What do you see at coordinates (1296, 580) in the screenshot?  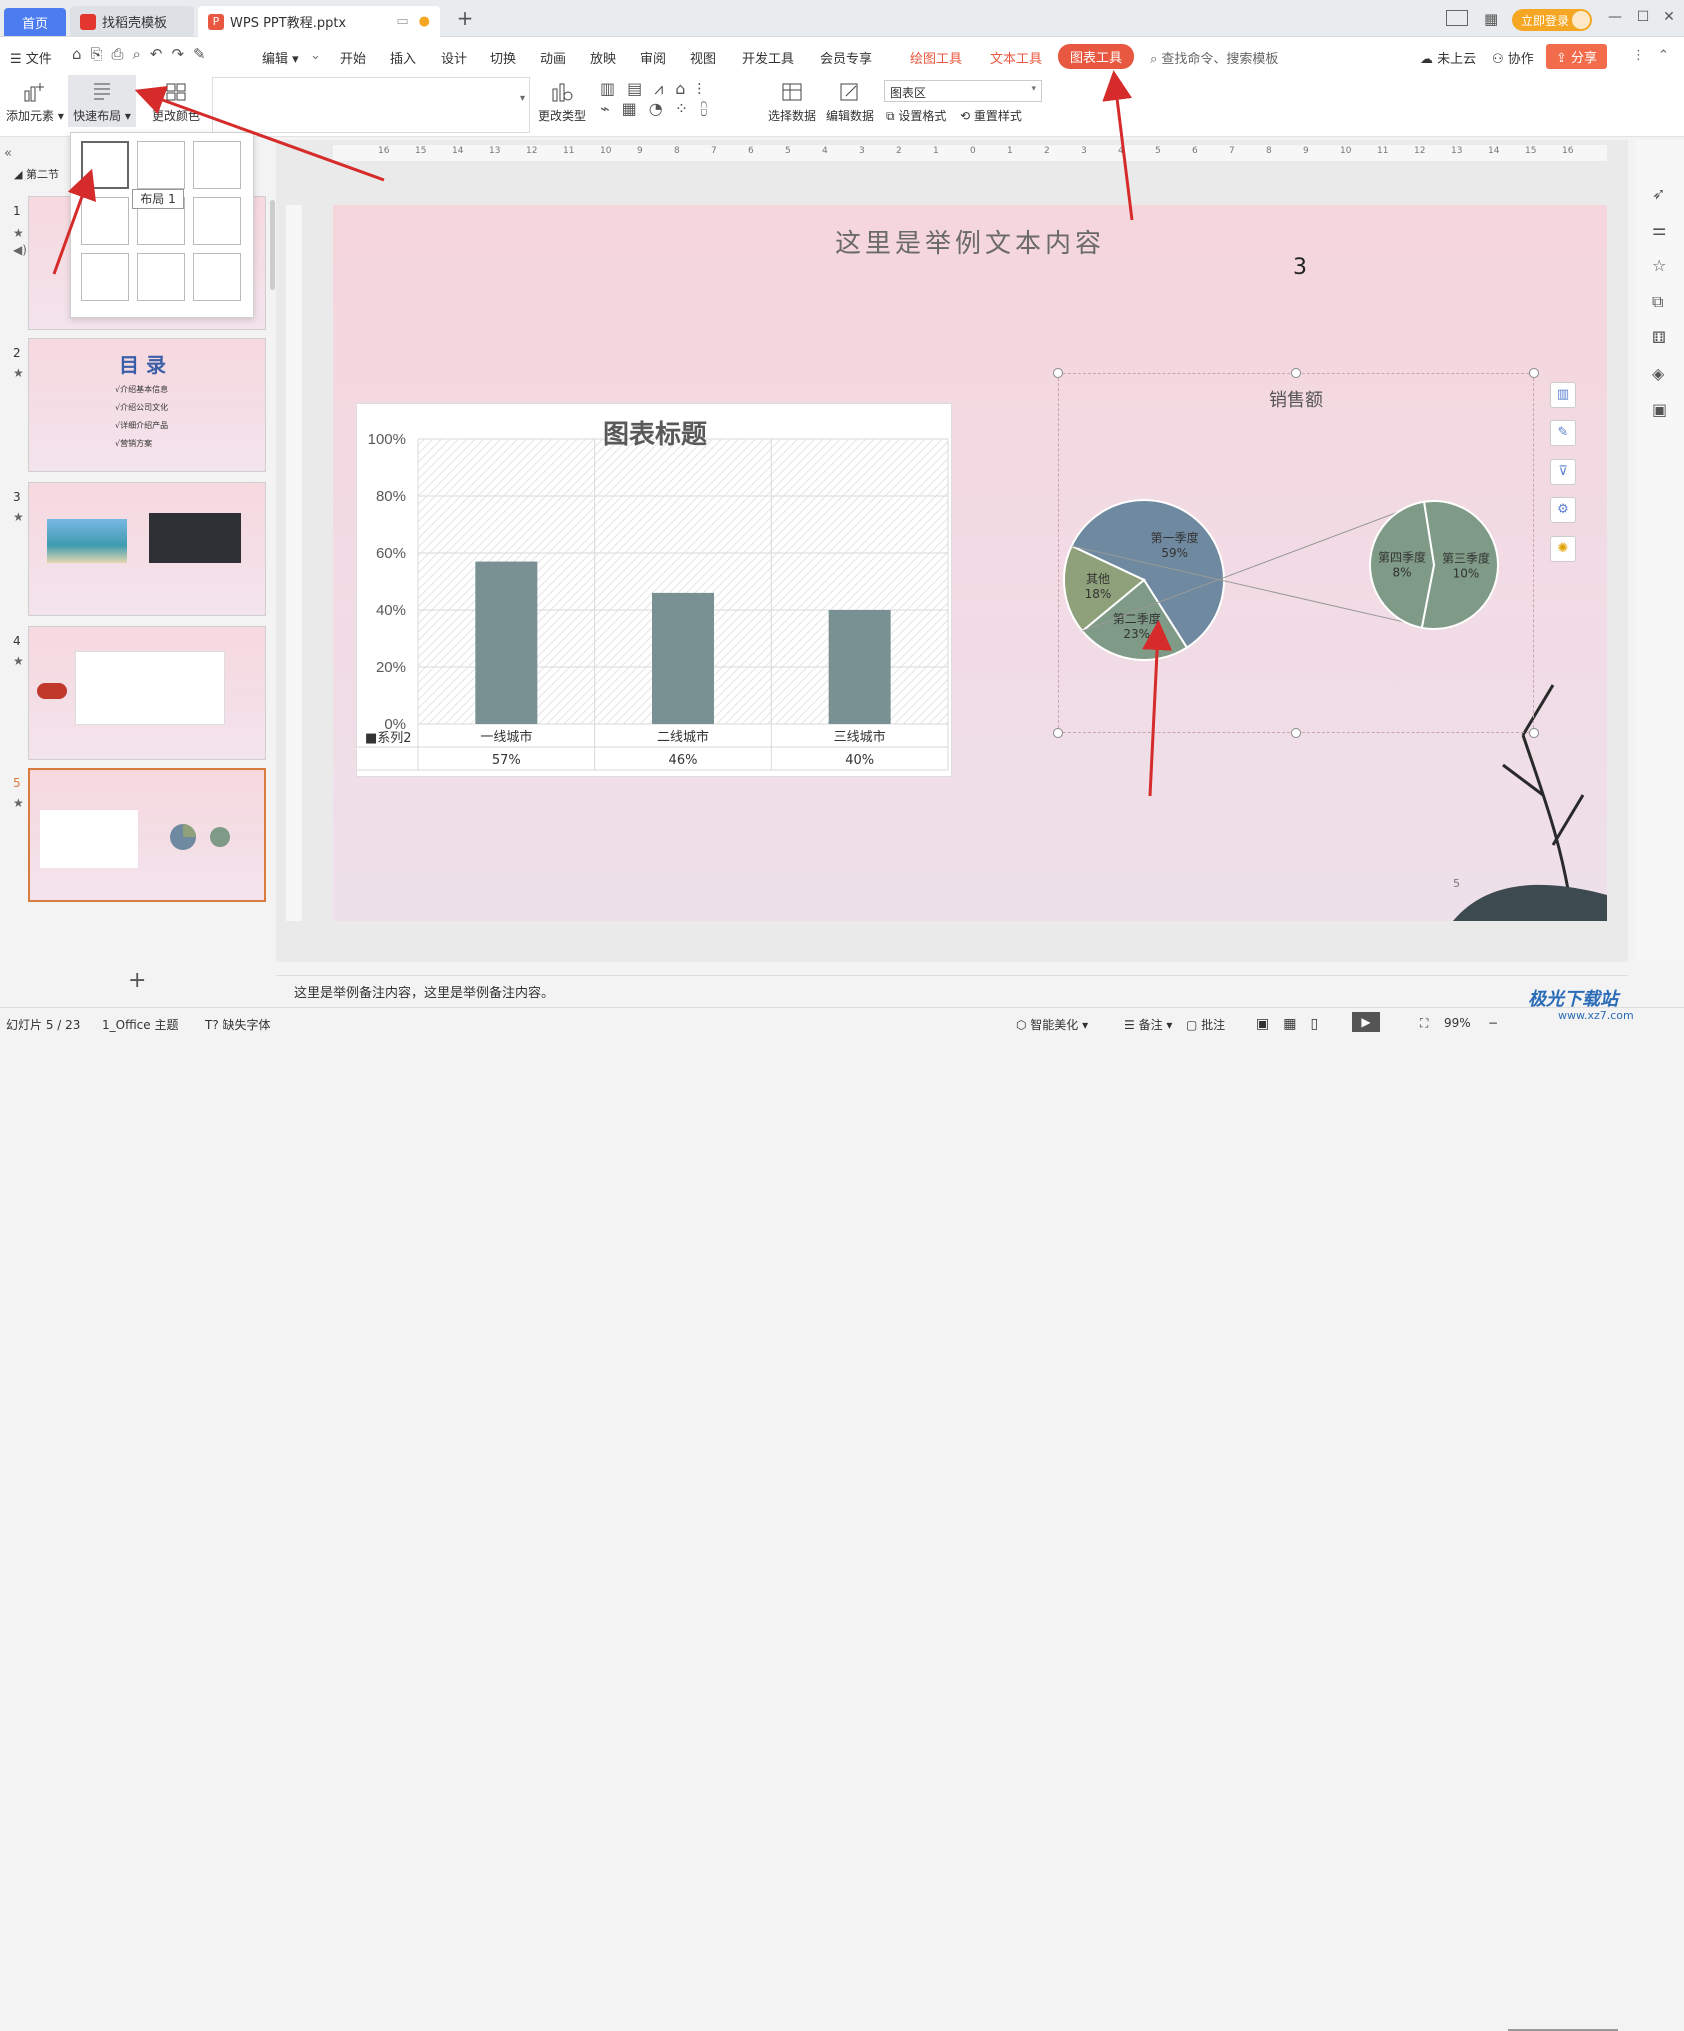 I see `pie-of-pie-chart: 第一季度59% 第二季度23% 其他18% 第三季度10% 第四季度8%` at bounding box center [1296, 580].